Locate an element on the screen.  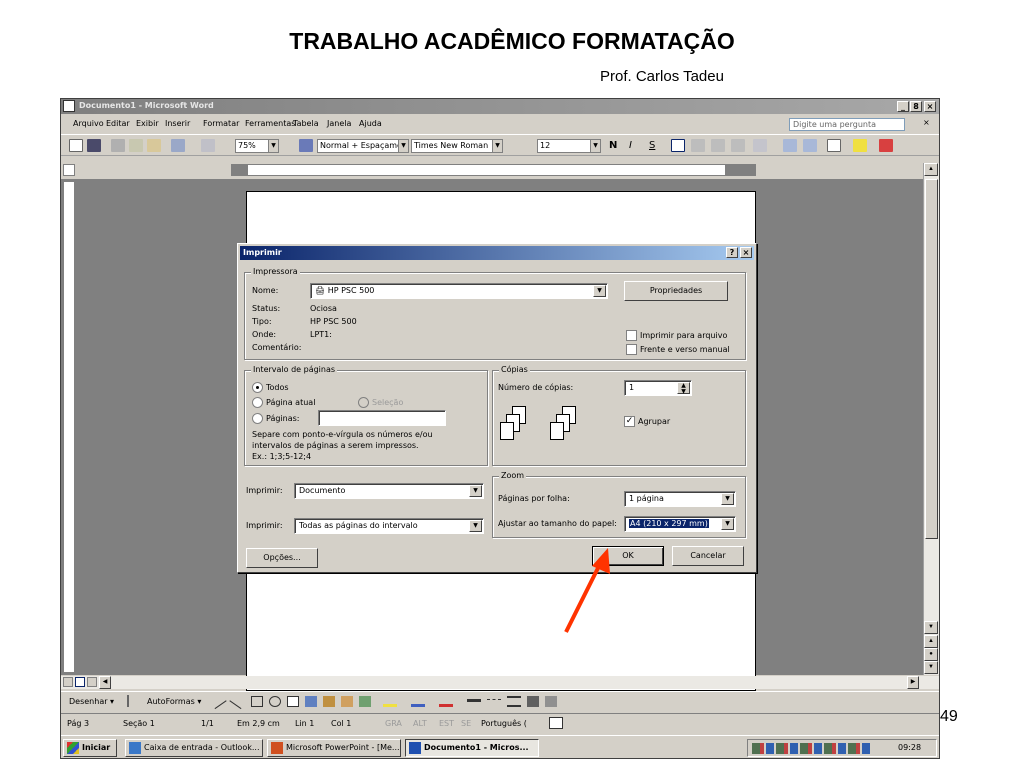
print-layout-icon is located at coordinates (80, 682).